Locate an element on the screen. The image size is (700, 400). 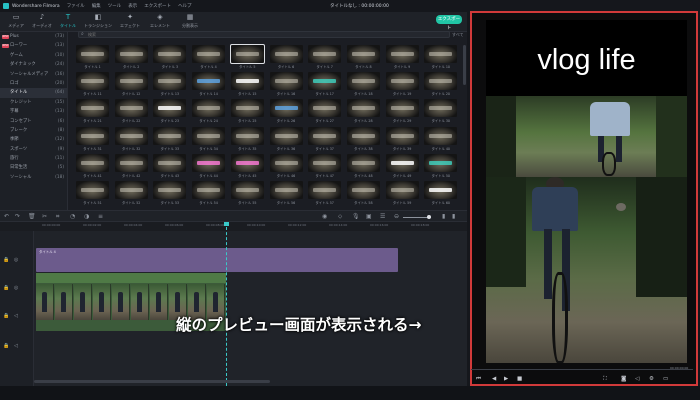
title-preset-tile: タイトル 22 is located at coordinates (131, 111).